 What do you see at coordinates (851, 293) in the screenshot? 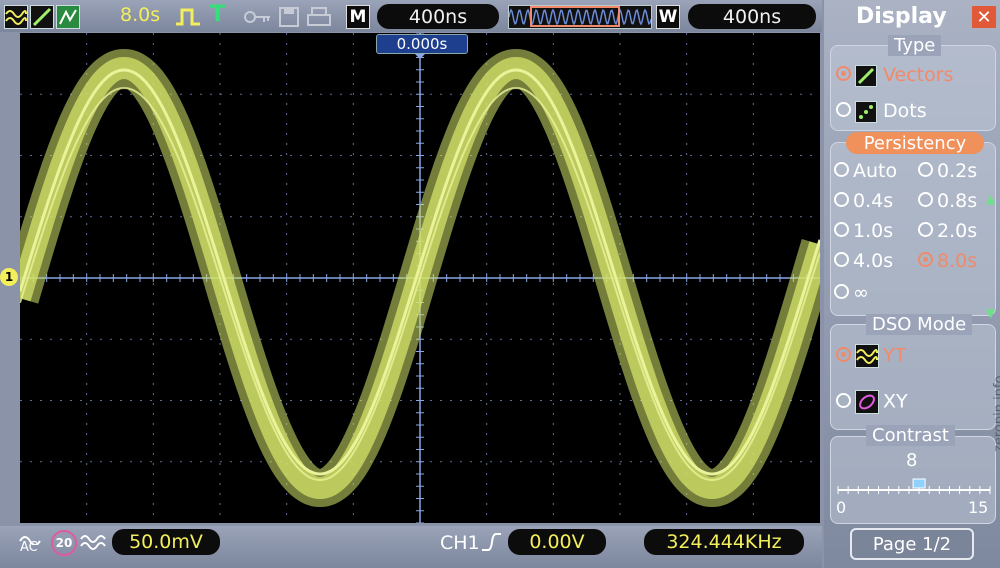
I see `persist-infinite: ∞` at bounding box center [851, 293].